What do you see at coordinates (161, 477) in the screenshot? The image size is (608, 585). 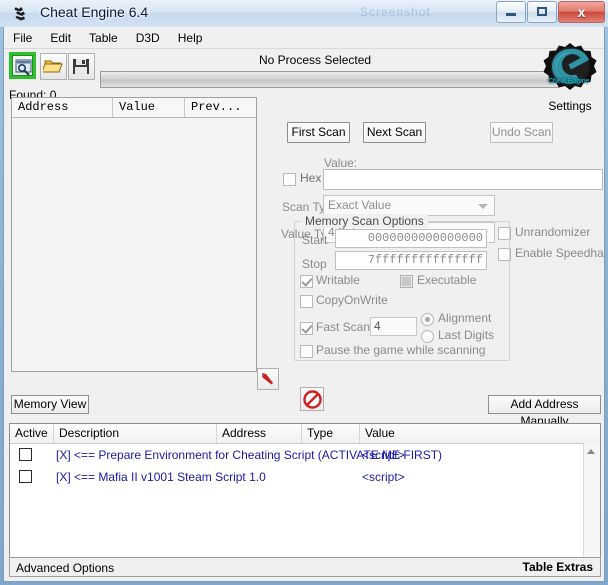 I see `row-description: [X] <== Mafia II v1001 Steam Script 1.0` at bounding box center [161, 477].